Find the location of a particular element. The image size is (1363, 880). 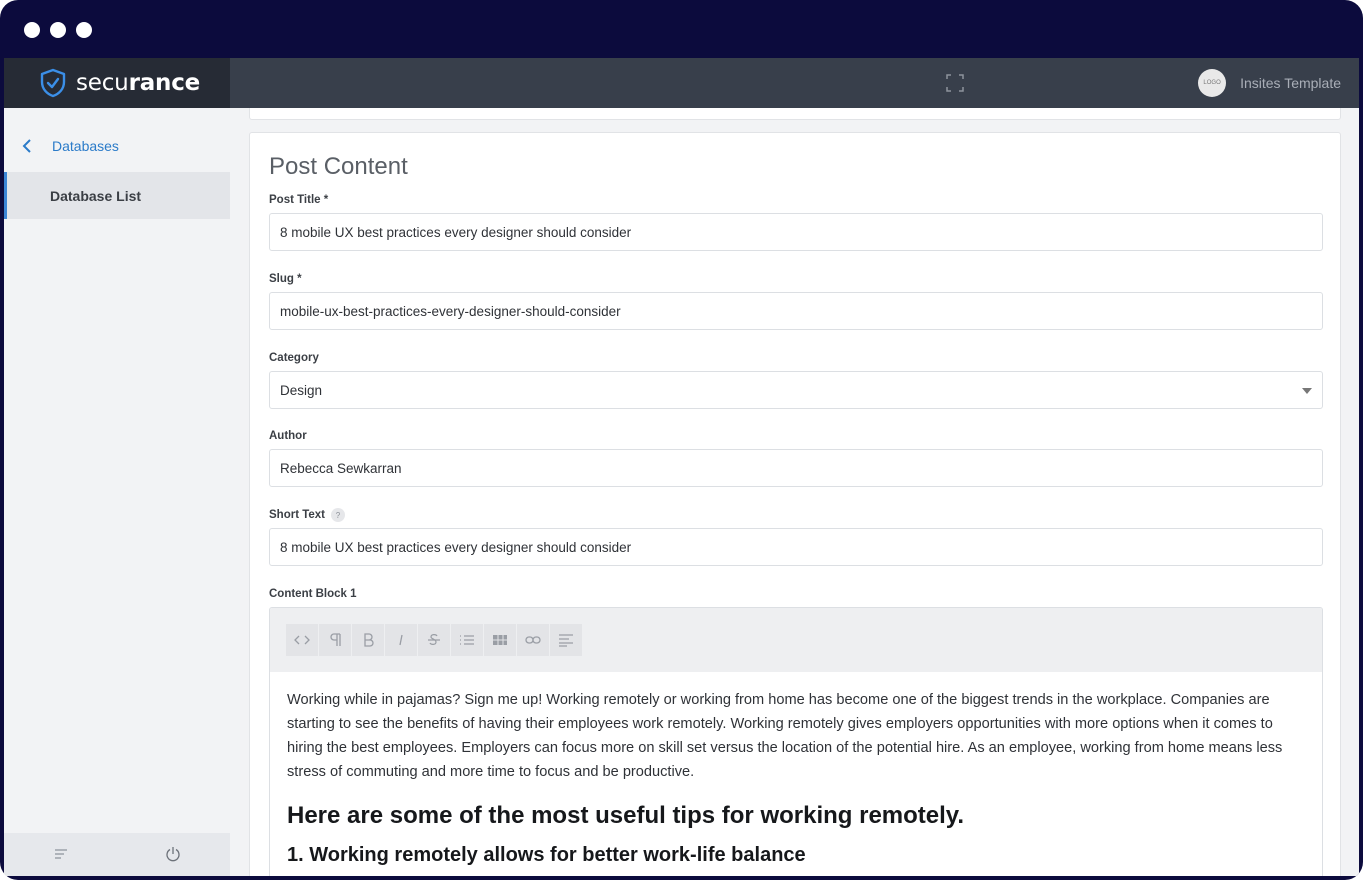

chevron-down-icon is located at coordinates (1307, 391).